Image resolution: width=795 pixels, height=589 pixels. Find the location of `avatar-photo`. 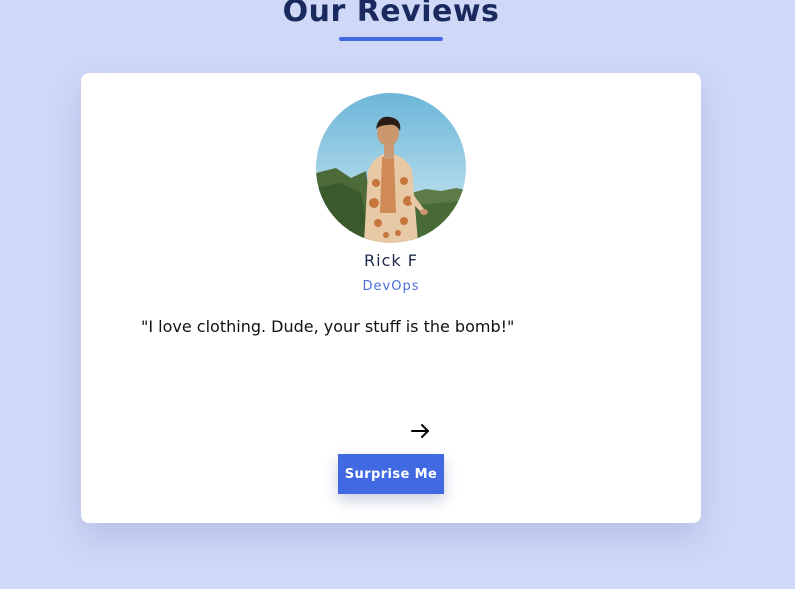

avatar-photo is located at coordinates (391, 168).